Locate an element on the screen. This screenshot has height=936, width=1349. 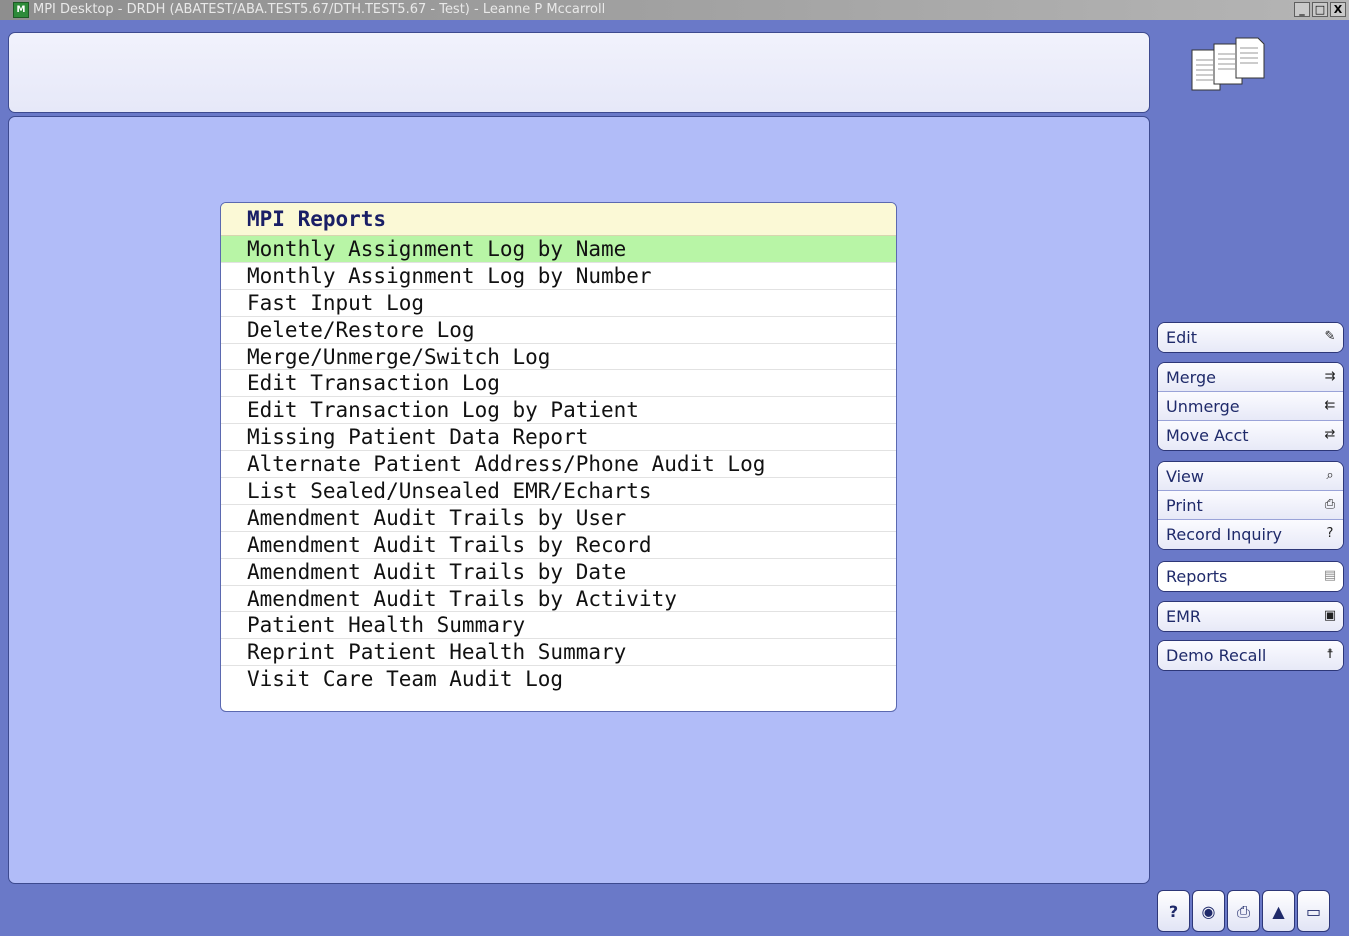
edit-label: Edit is located at coordinates (1181, 337).